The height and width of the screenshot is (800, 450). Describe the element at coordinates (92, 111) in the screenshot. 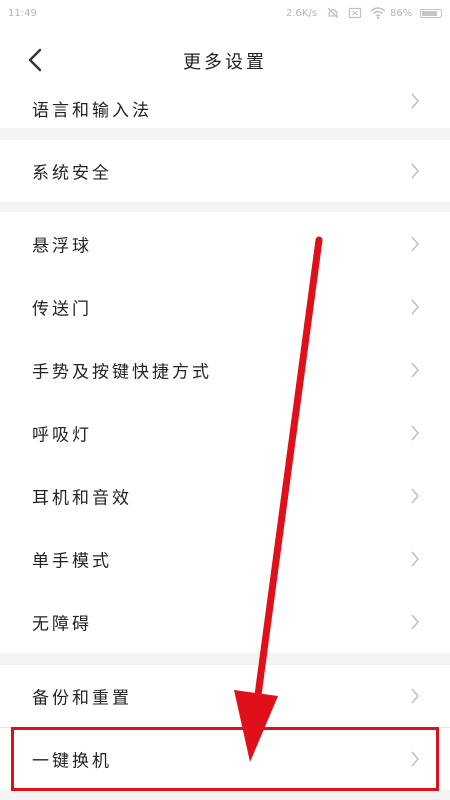

I see `settings-item-label: 语言和输入法` at that location.